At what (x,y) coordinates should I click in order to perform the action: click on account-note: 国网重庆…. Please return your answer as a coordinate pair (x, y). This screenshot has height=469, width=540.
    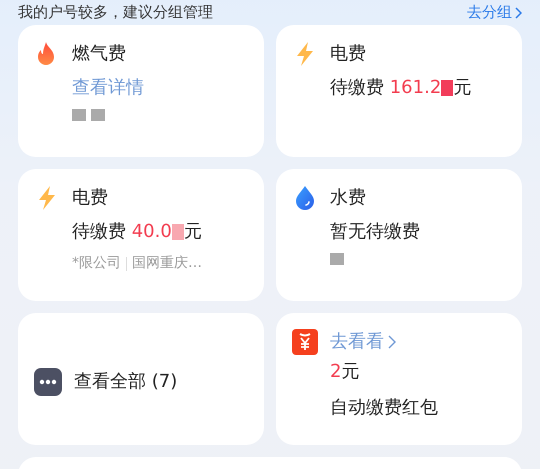
    Looking at the image, I should click on (167, 263).